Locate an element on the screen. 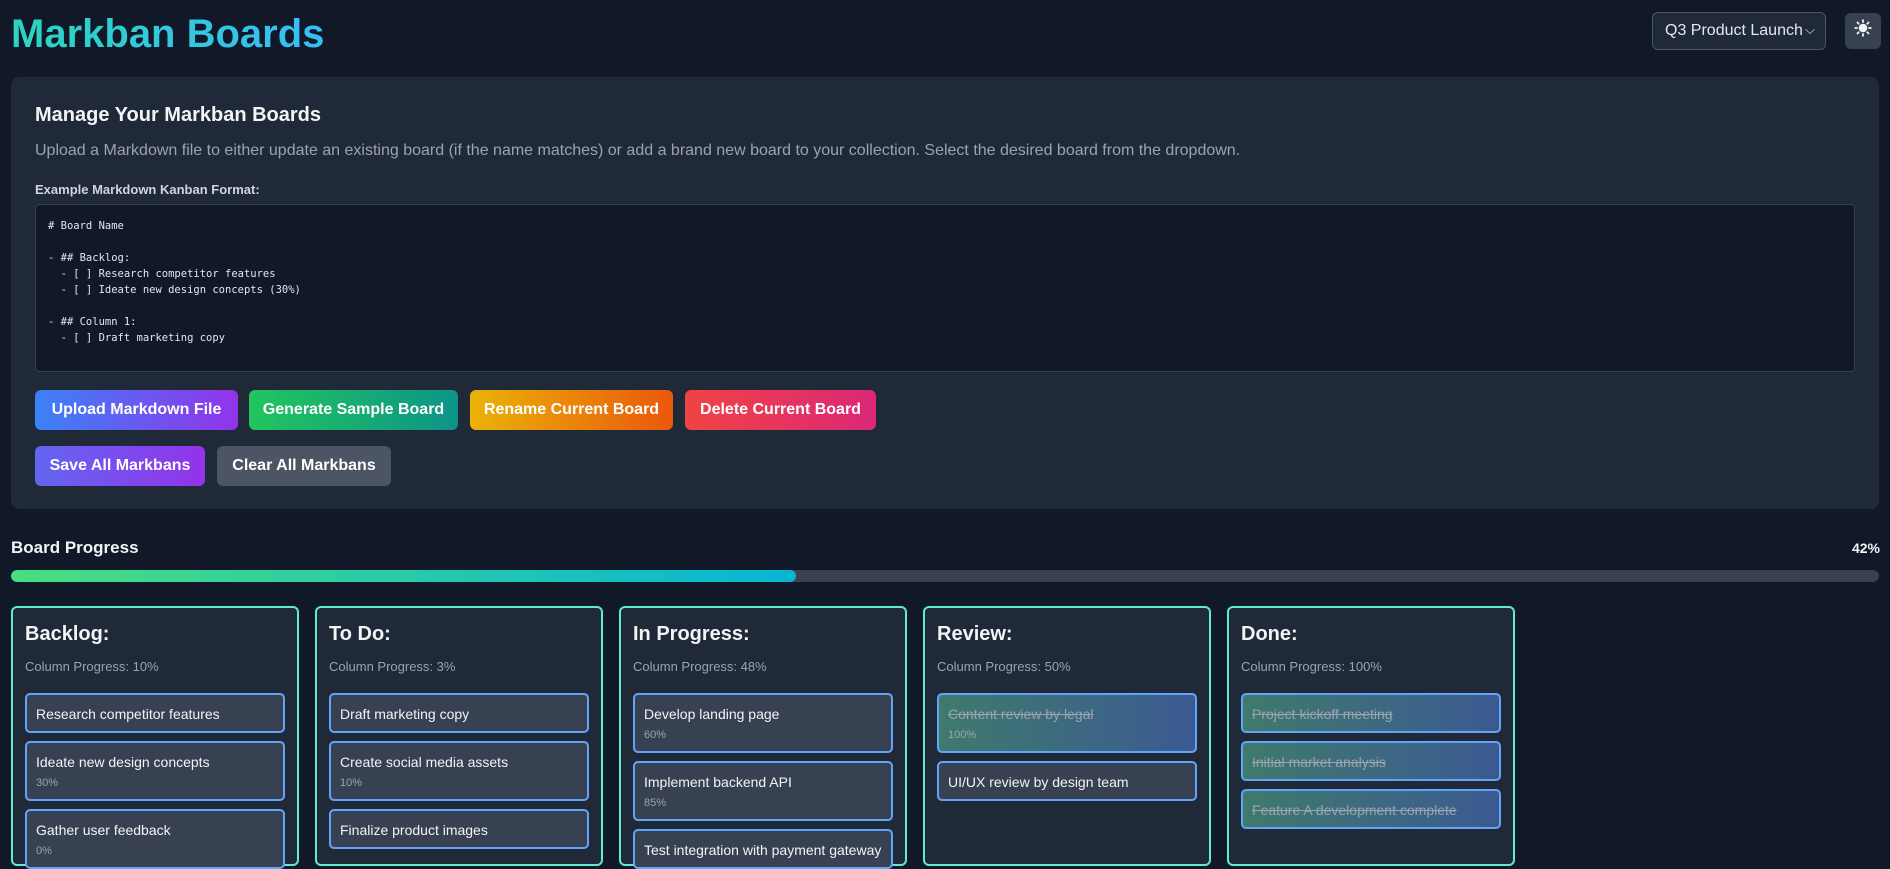 The image size is (1890, 869). rename-board-button: Rename Current Board is located at coordinates (571, 410).